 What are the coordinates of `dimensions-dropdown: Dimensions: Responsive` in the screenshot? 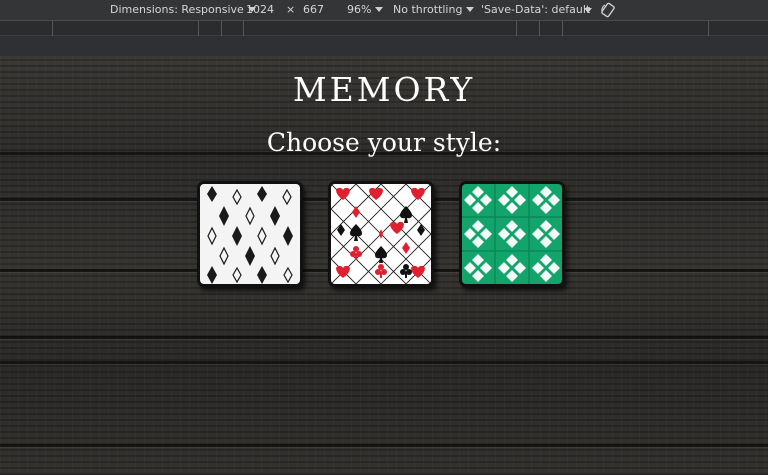 It's located at (183, 9).